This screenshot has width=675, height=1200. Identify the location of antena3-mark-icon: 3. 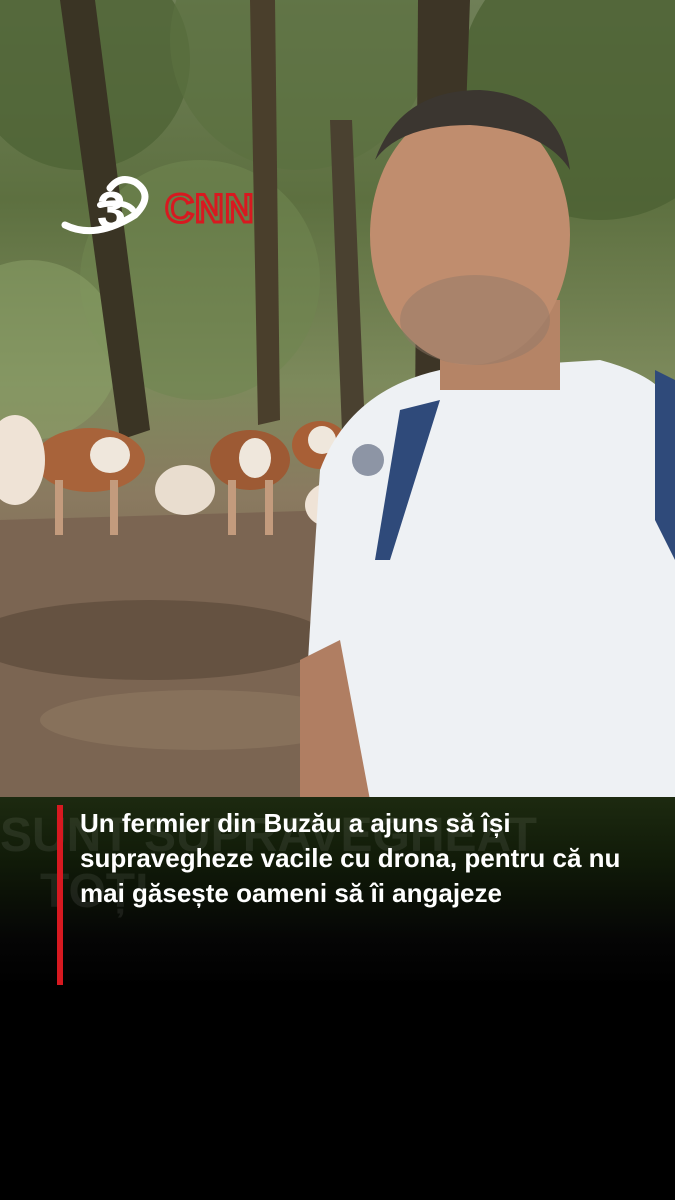
(105, 208).